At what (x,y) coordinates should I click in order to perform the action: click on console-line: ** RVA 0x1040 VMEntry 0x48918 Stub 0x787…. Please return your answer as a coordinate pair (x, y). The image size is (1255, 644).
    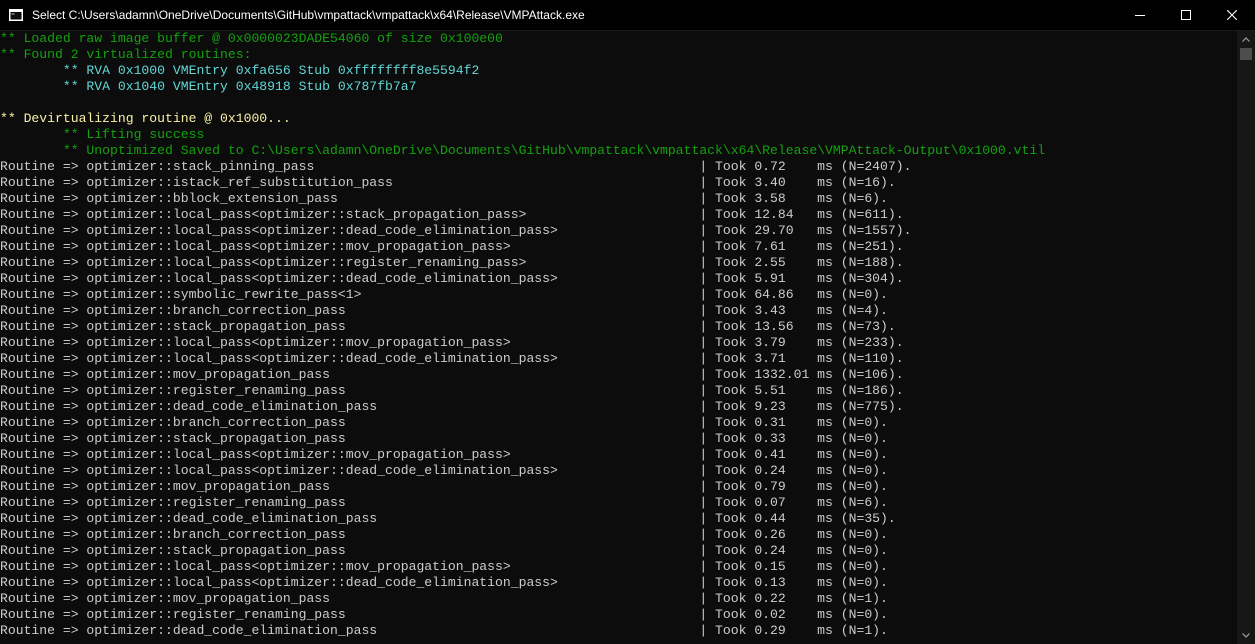
    Looking at the image, I should click on (208, 86).